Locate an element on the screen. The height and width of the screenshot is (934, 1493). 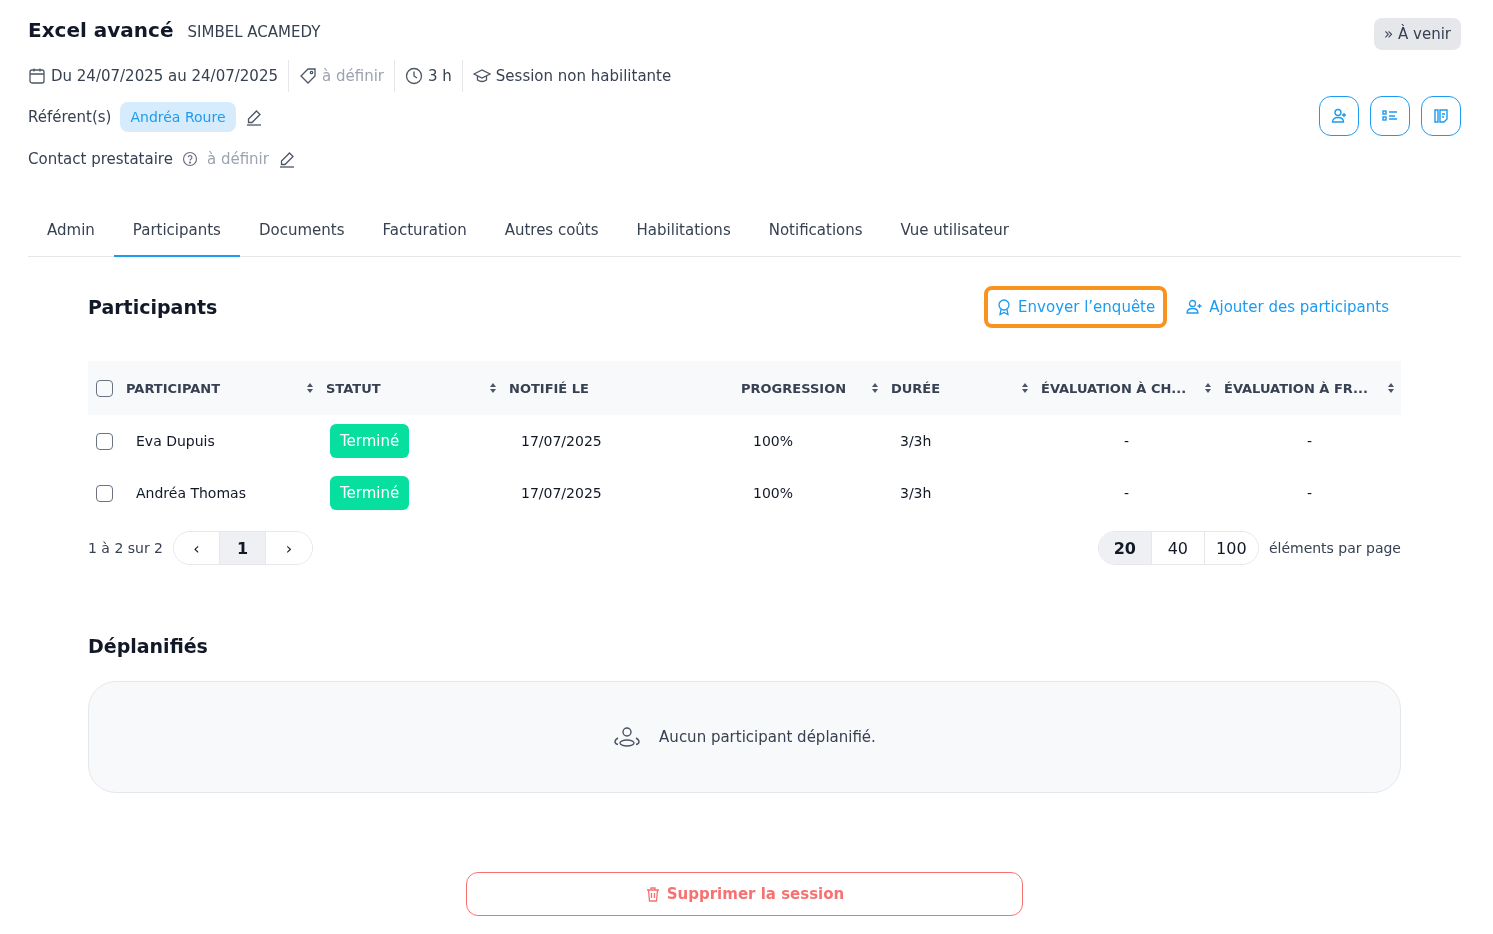
add-user-button is located at coordinates (1339, 116).